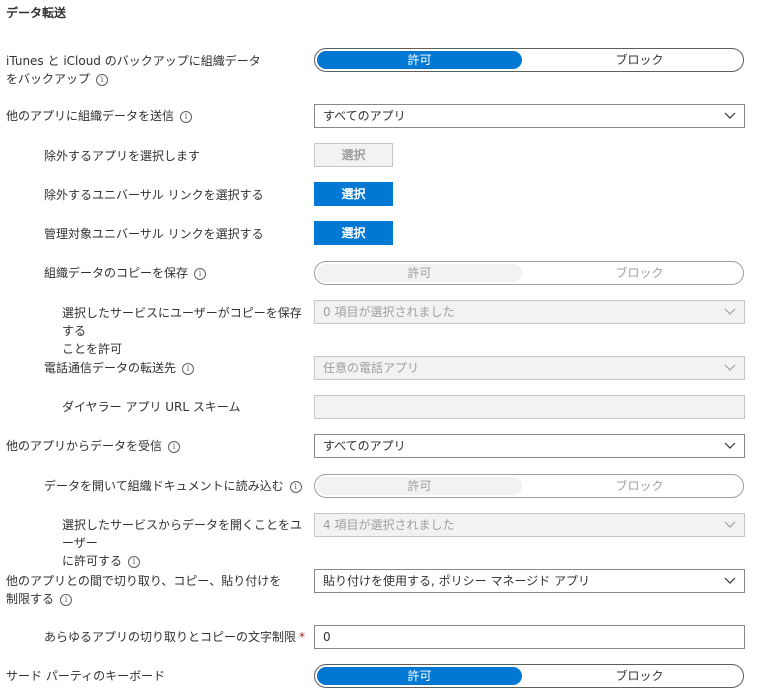 The width and height of the screenshot is (768, 690). Describe the element at coordinates (144, 581) in the screenshot. I see `cut-copy-paste-label-line1: 他のアプリとの間で切り取り、コピー、貼り付けを` at that location.